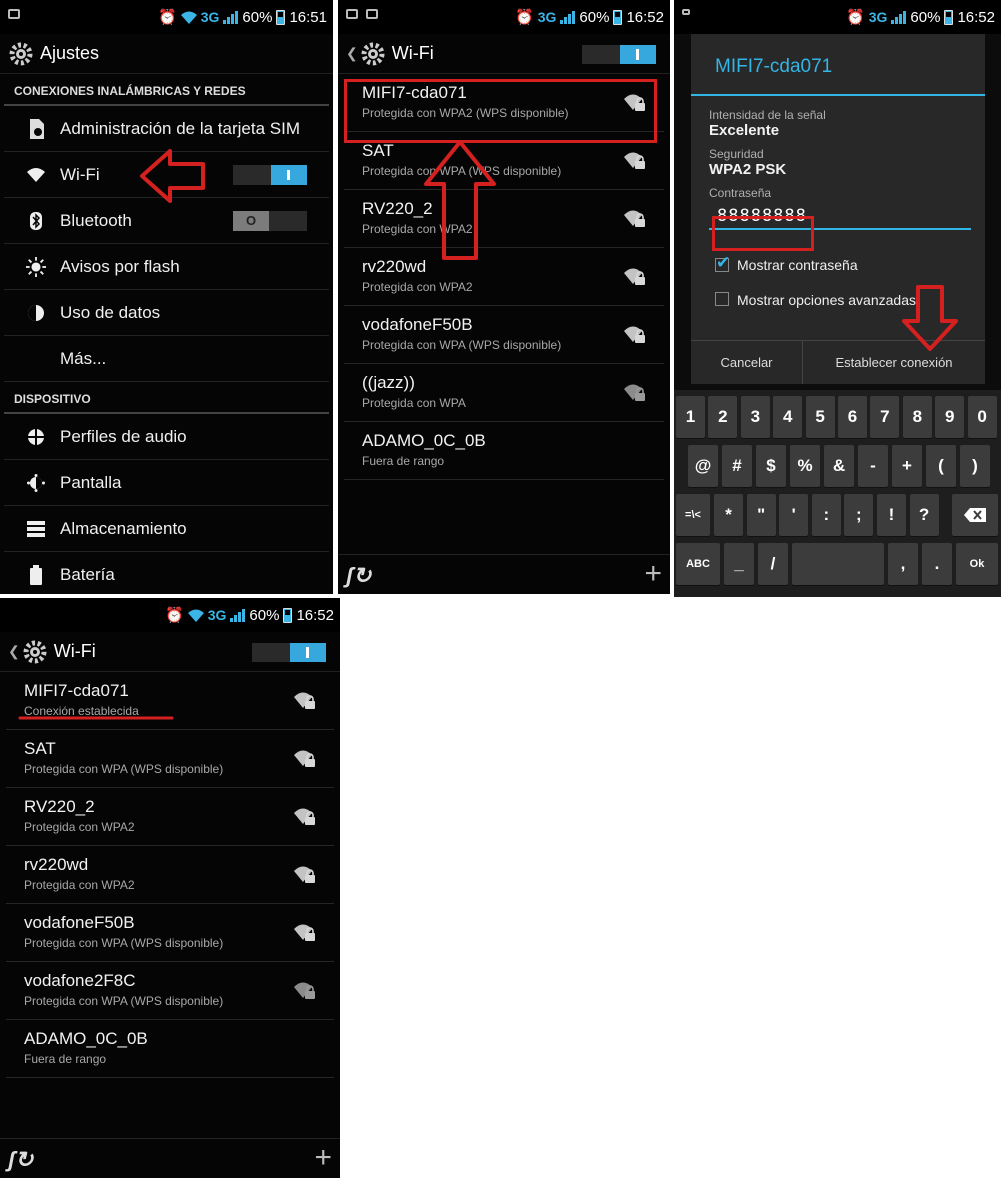 The height and width of the screenshot is (1178, 1001). What do you see at coordinates (771, 466) in the screenshot?
I see `keyboard-key: $` at bounding box center [771, 466].